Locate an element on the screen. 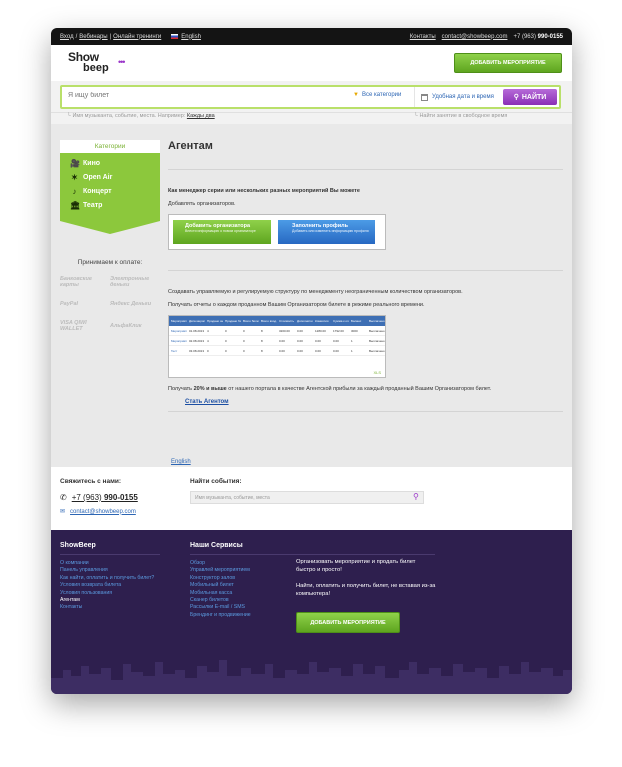 This screenshot has height=767, width=622. uk-flag-icon is located at coordinates (175, 36).